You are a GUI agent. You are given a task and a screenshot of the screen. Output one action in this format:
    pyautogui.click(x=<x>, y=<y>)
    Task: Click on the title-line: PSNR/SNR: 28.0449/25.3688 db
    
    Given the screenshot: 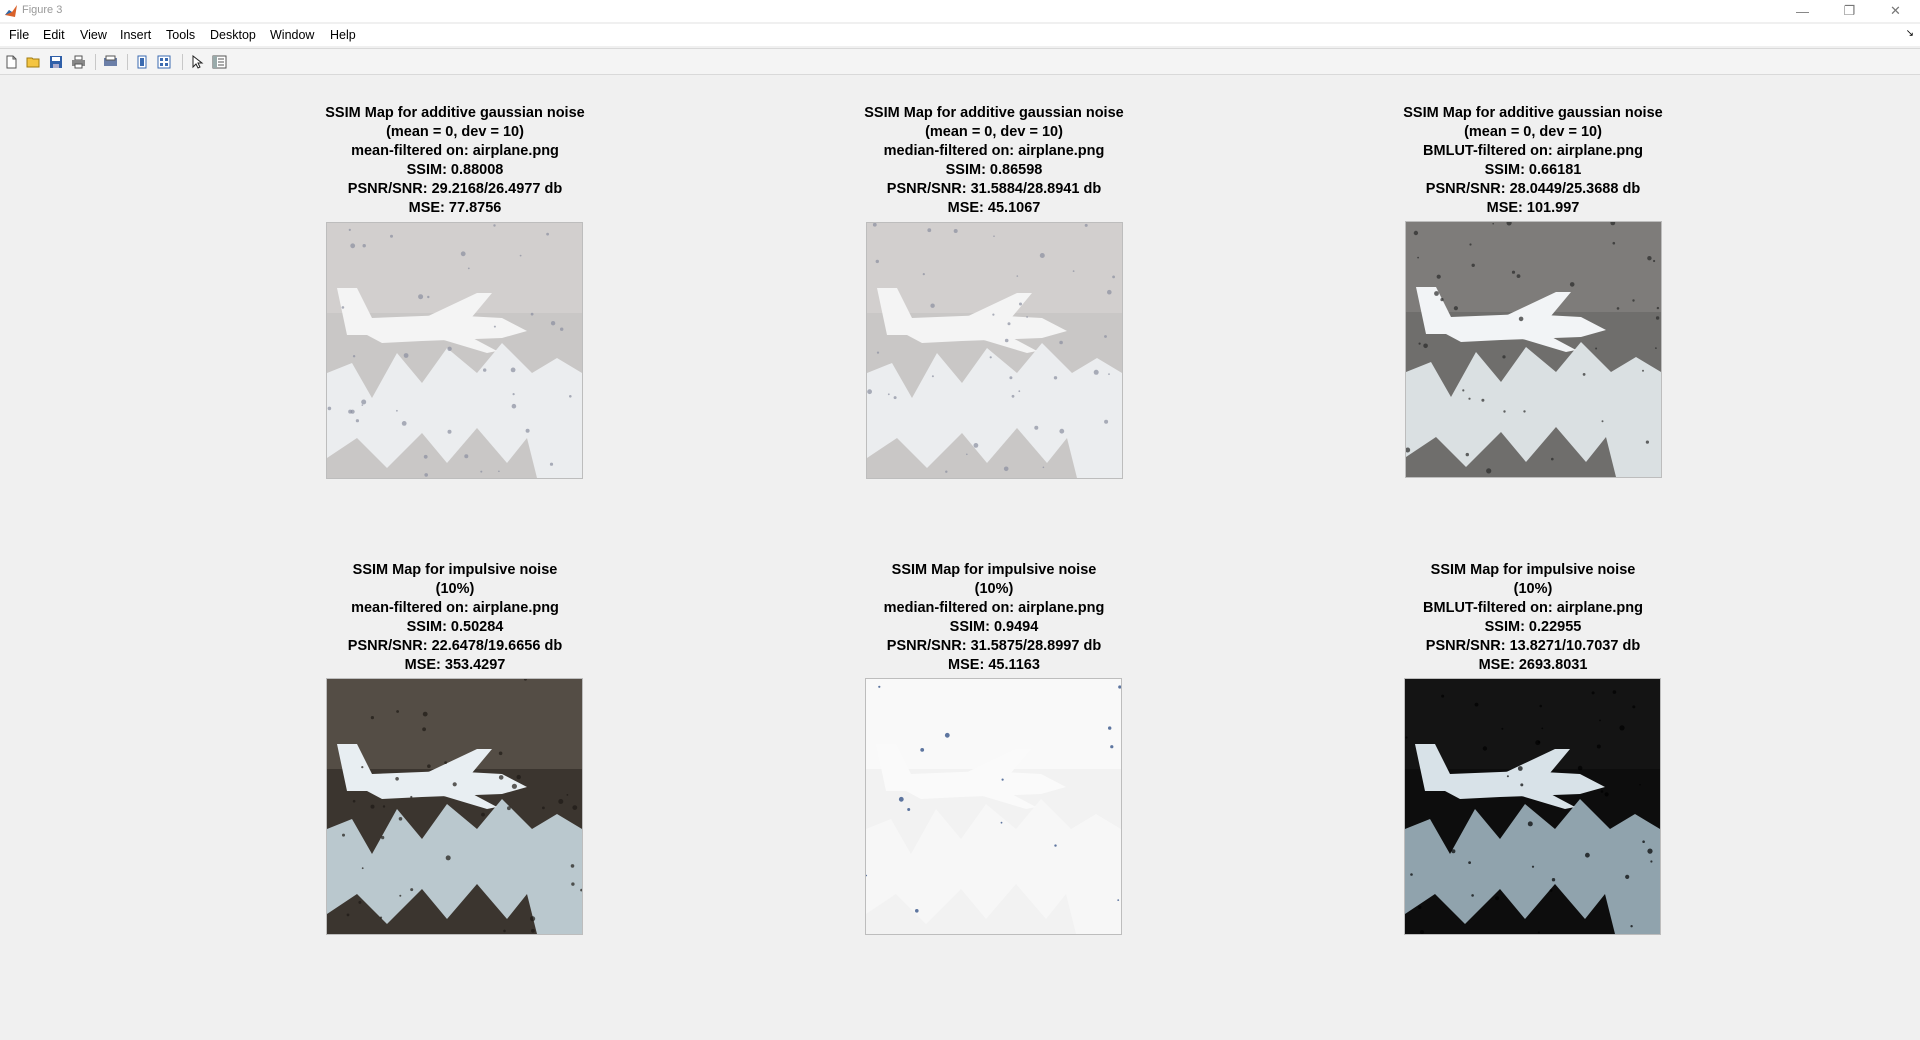 What is the action you would take?
    pyautogui.click(x=1533, y=189)
    